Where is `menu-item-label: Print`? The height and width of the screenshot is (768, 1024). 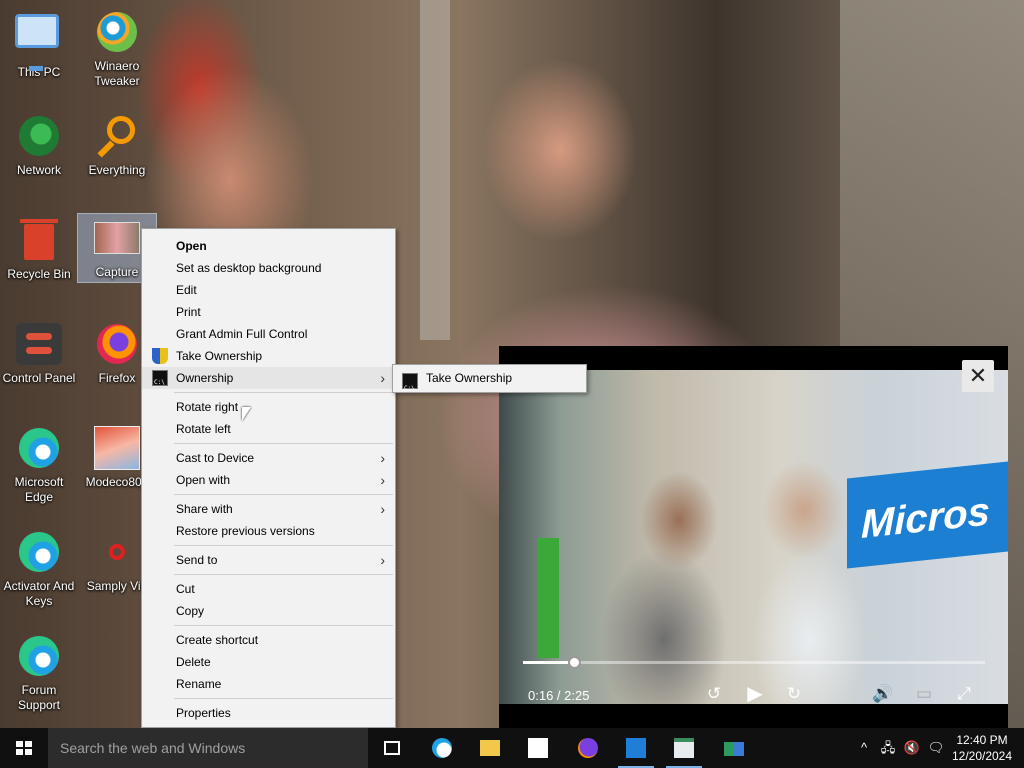 menu-item-label: Print is located at coordinates (188, 312).